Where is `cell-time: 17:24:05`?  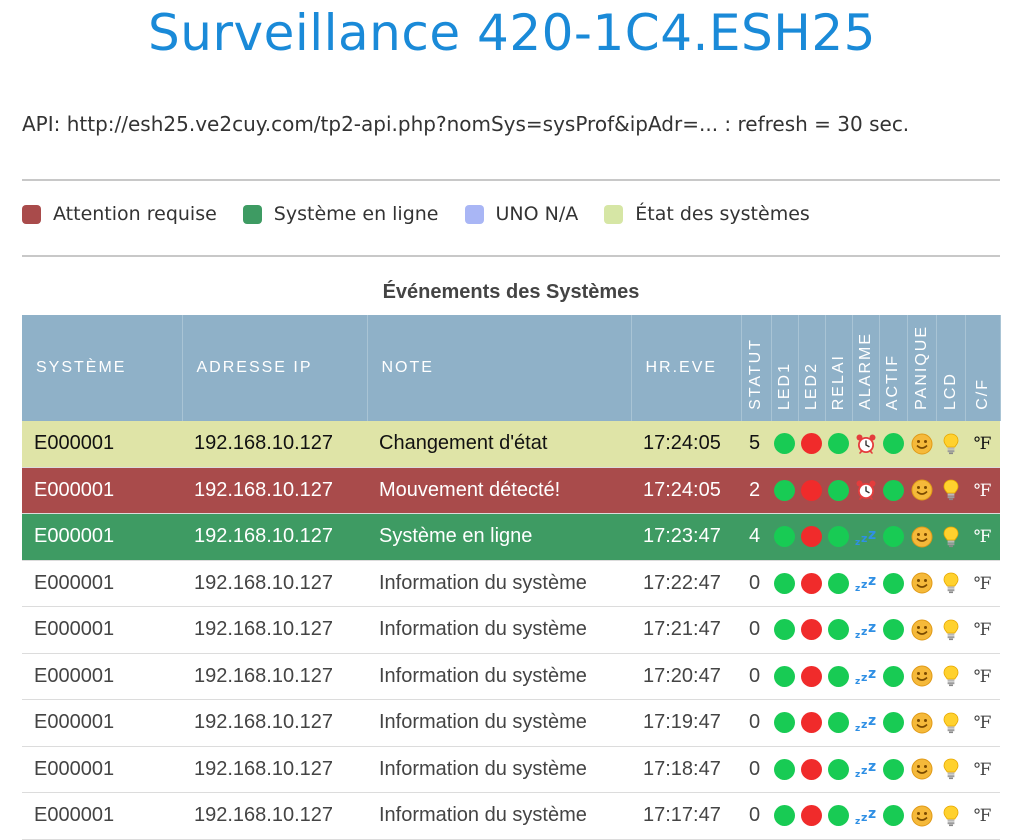 cell-time: 17:24:05 is located at coordinates (686, 444).